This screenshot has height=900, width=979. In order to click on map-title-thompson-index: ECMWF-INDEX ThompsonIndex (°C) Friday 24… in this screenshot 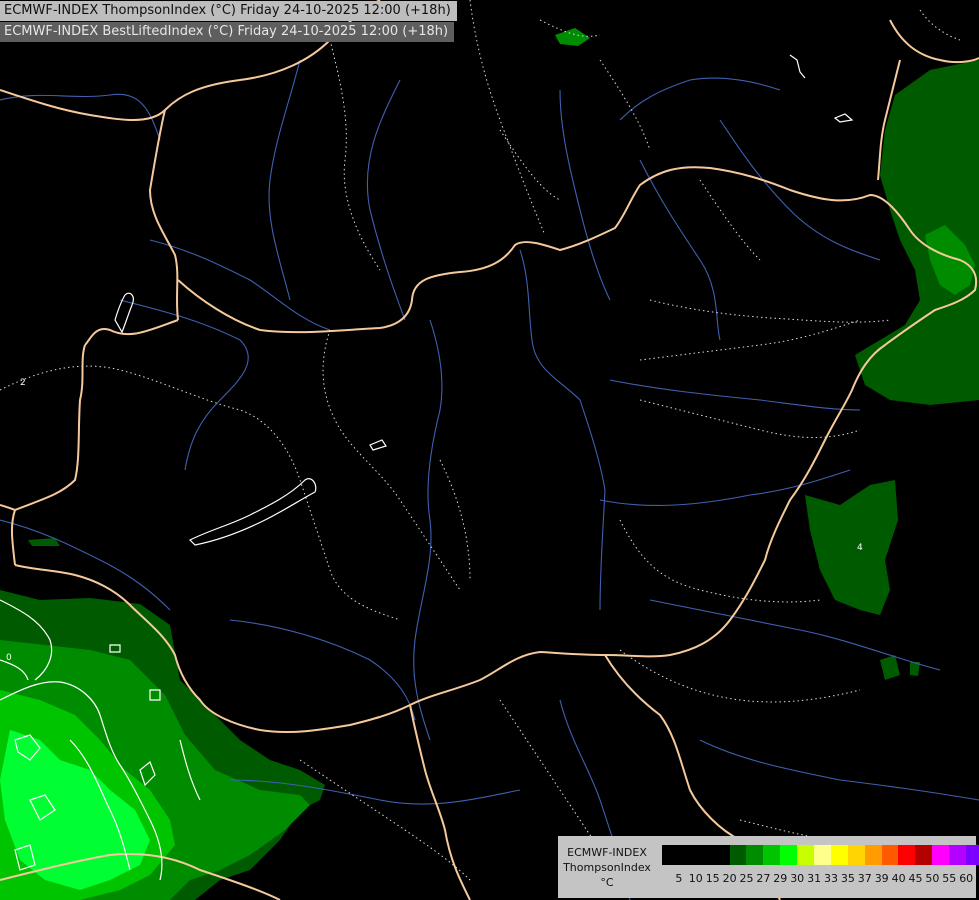, I will do `click(228, 11)`.